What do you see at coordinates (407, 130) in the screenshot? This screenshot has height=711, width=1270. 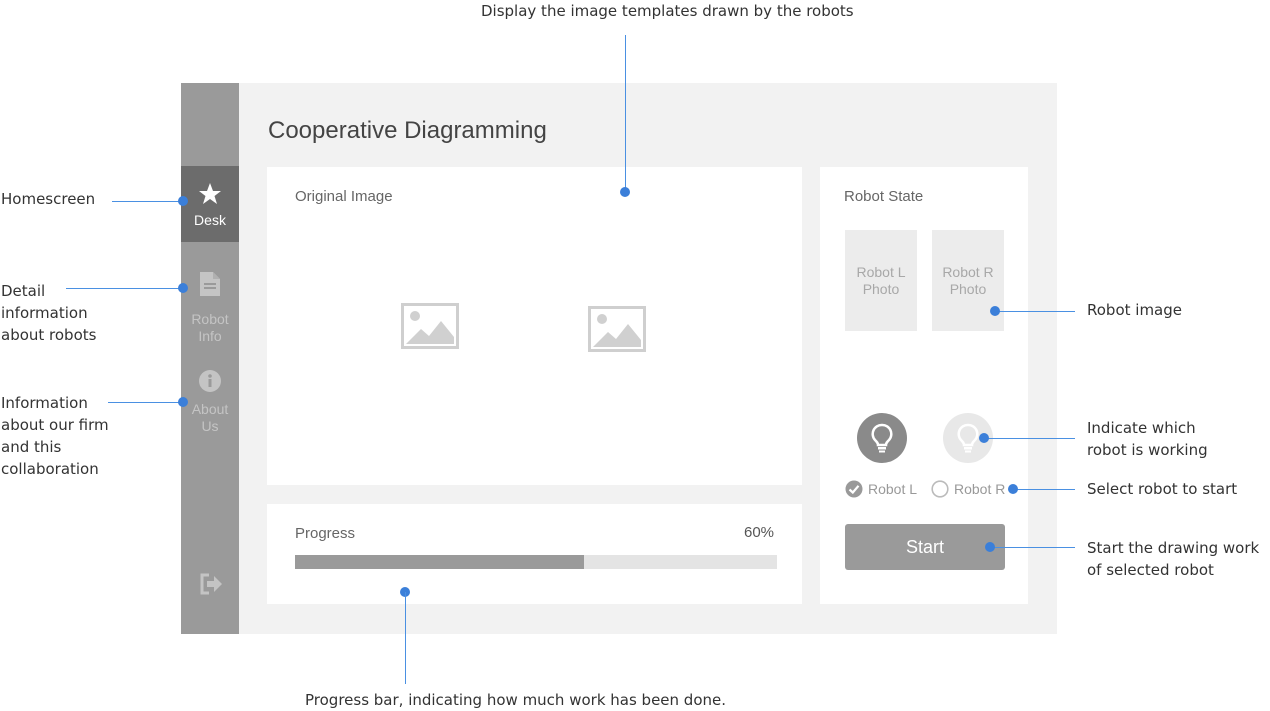 I see `page-title: Cooperative Diagramming` at bounding box center [407, 130].